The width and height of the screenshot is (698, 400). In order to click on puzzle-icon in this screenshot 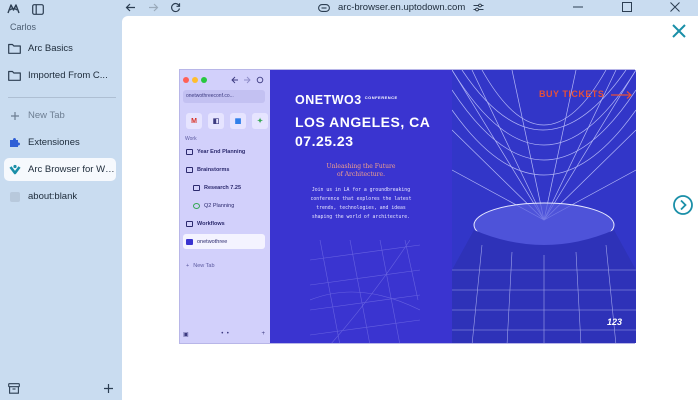, I will do `click(14, 142)`.